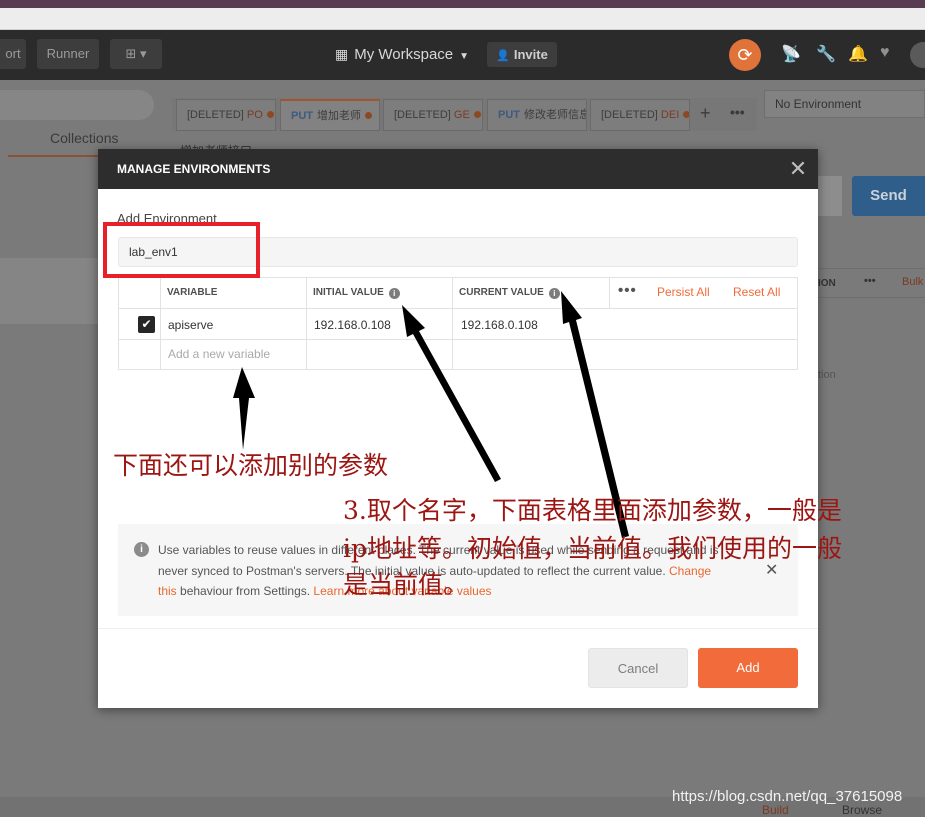 The width and height of the screenshot is (925, 817). What do you see at coordinates (756, 292) in the screenshot?
I see `reset-all-link: Reset All` at bounding box center [756, 292].